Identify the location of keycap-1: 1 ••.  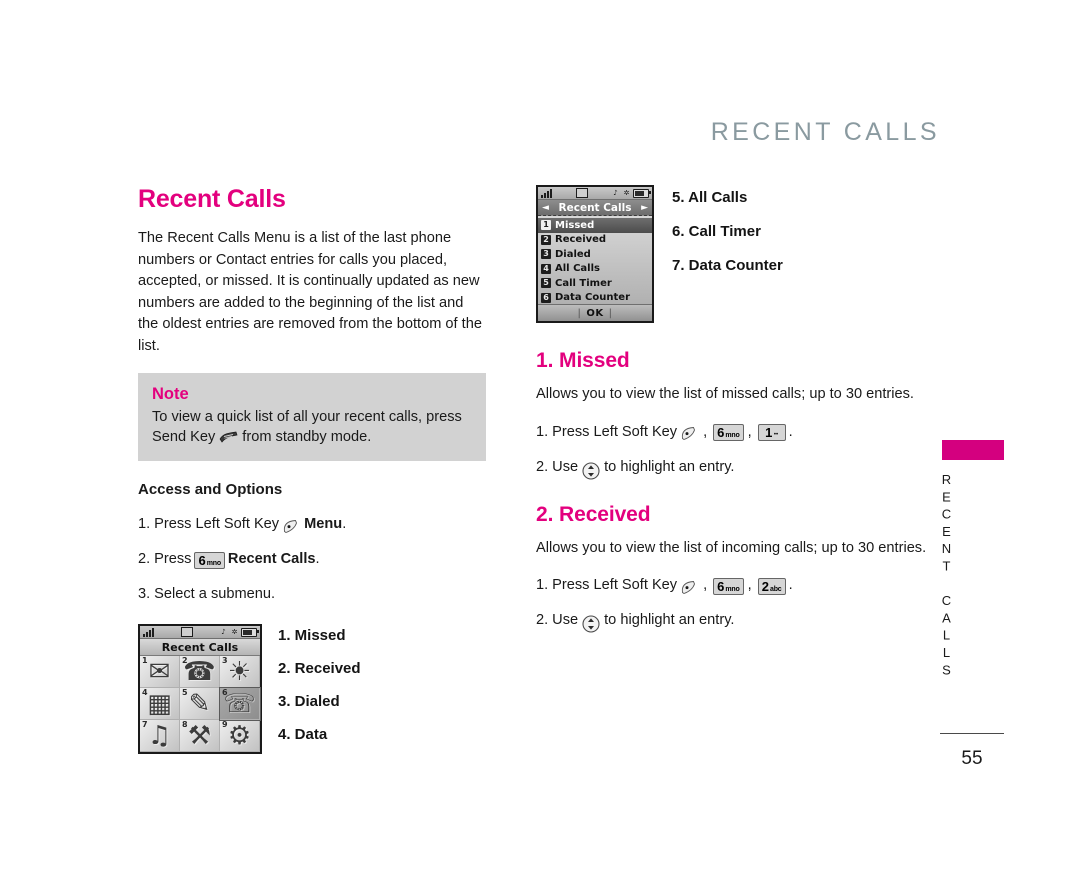
(771, 432).